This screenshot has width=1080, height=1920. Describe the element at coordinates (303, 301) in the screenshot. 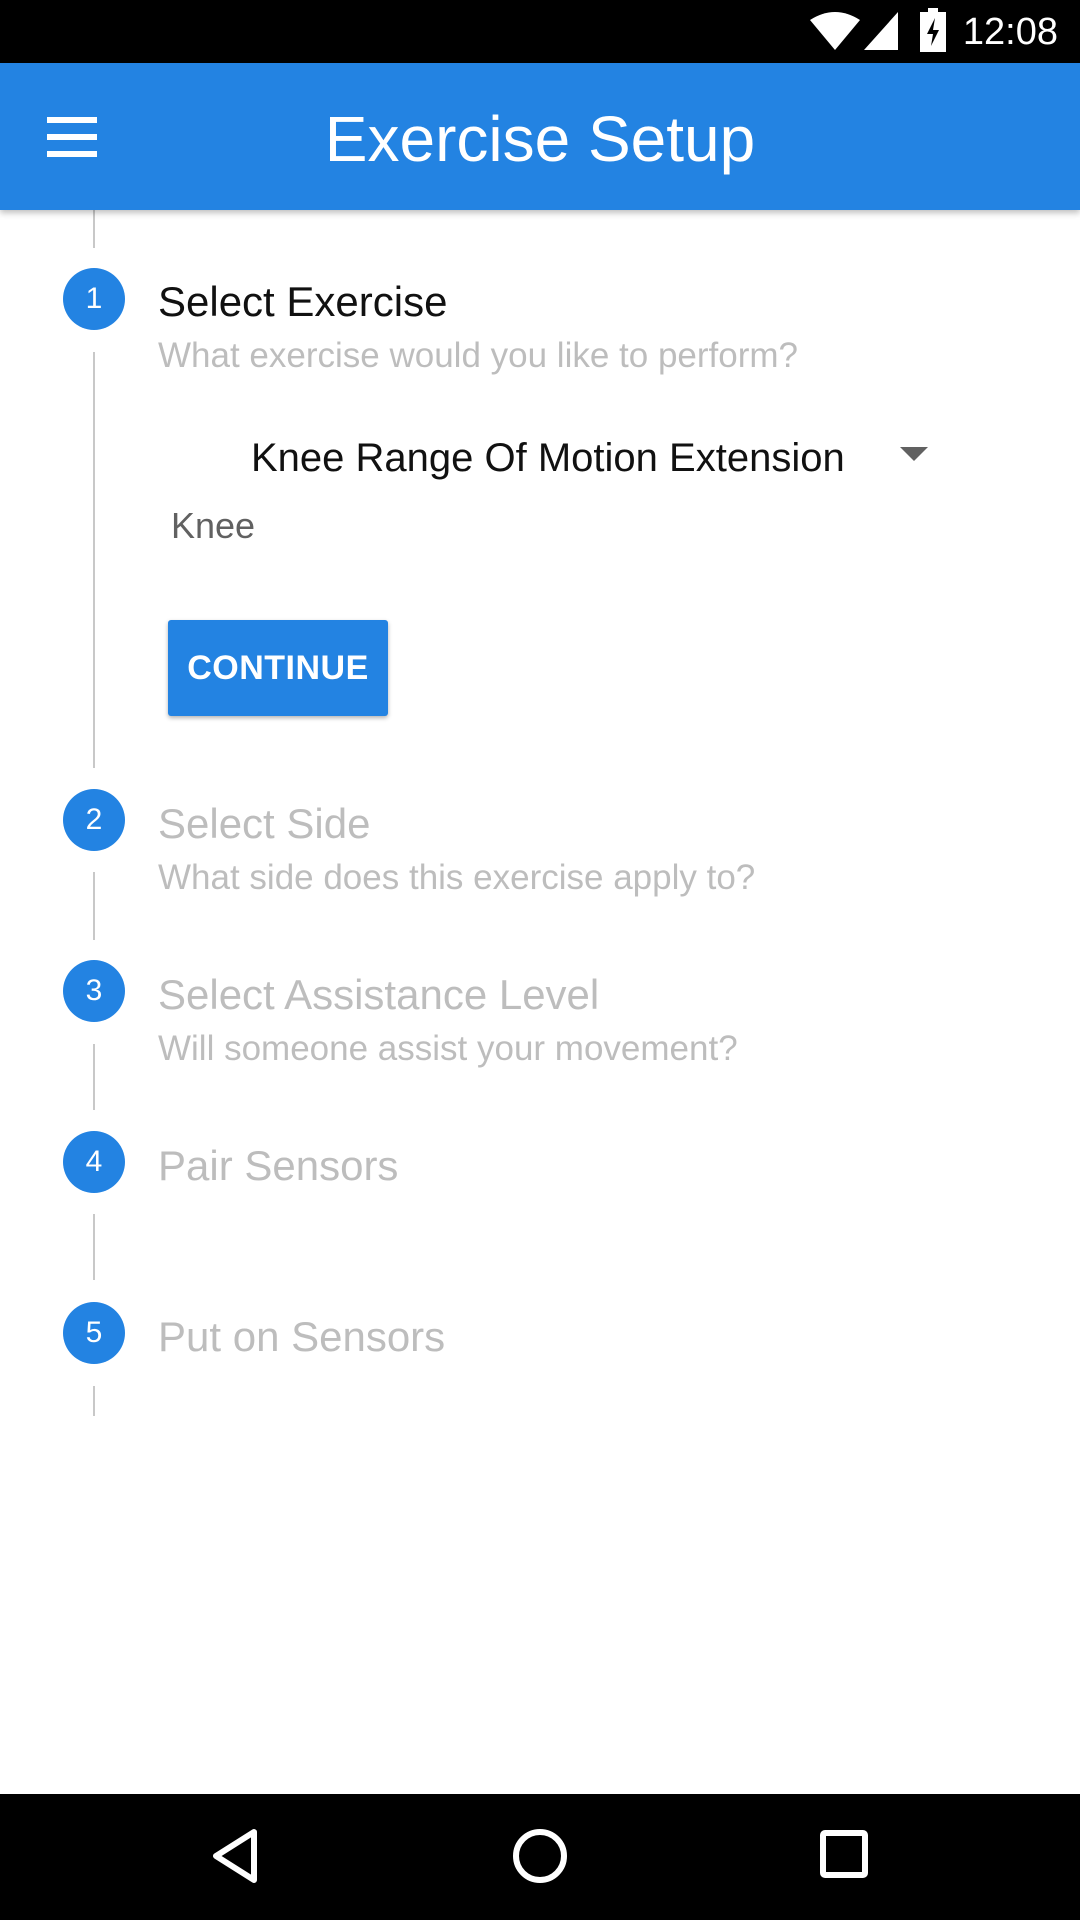

I see `step-title: Select Exercise` at that location.